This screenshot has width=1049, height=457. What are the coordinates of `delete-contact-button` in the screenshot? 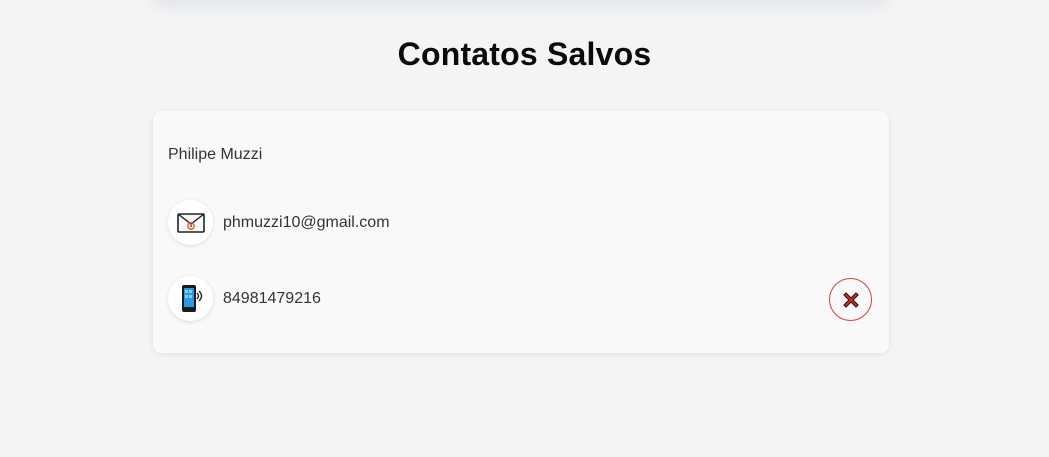 It's located at (850, 299).